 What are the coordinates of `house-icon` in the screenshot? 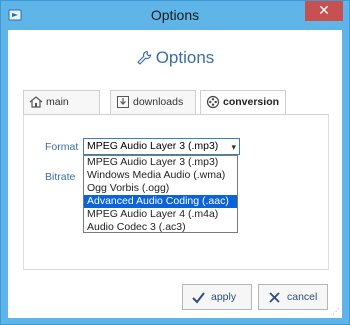 It's located at (36, 102).